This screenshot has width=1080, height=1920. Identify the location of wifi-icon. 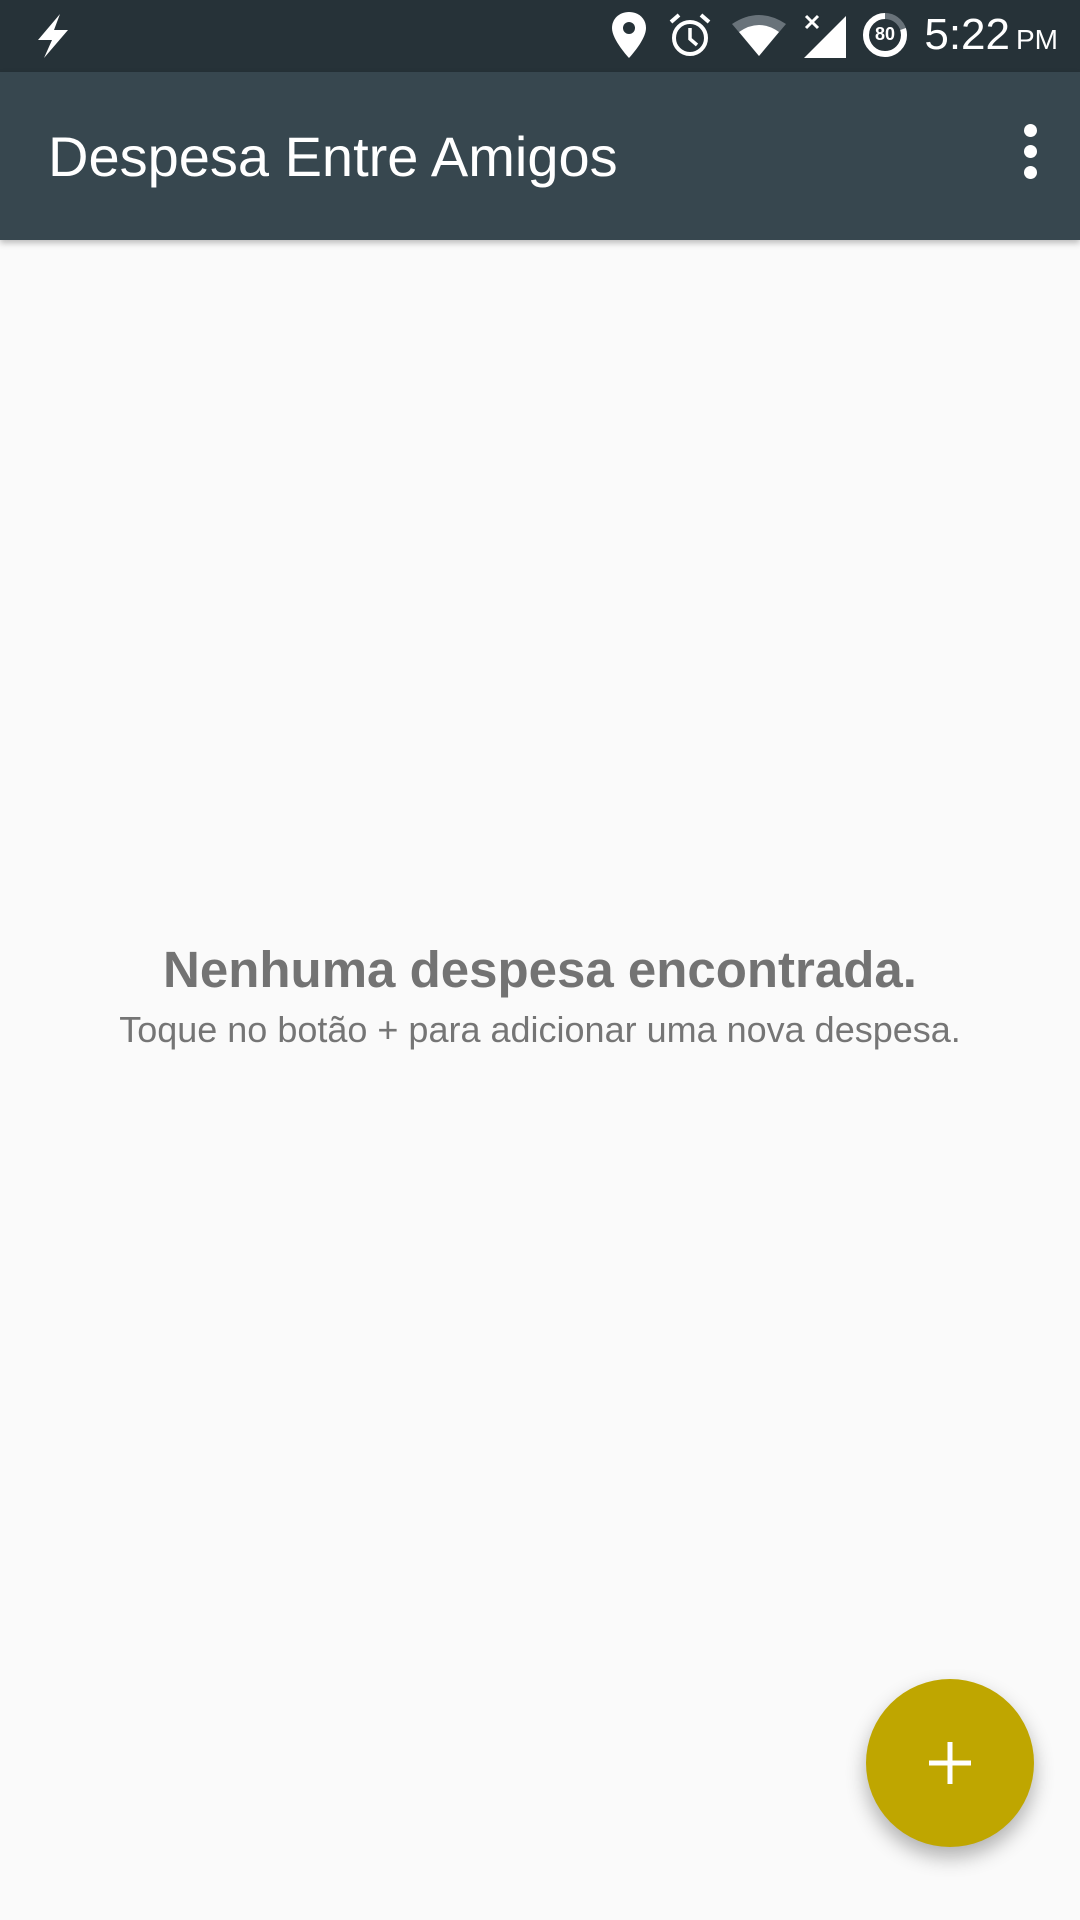
(759, 35).